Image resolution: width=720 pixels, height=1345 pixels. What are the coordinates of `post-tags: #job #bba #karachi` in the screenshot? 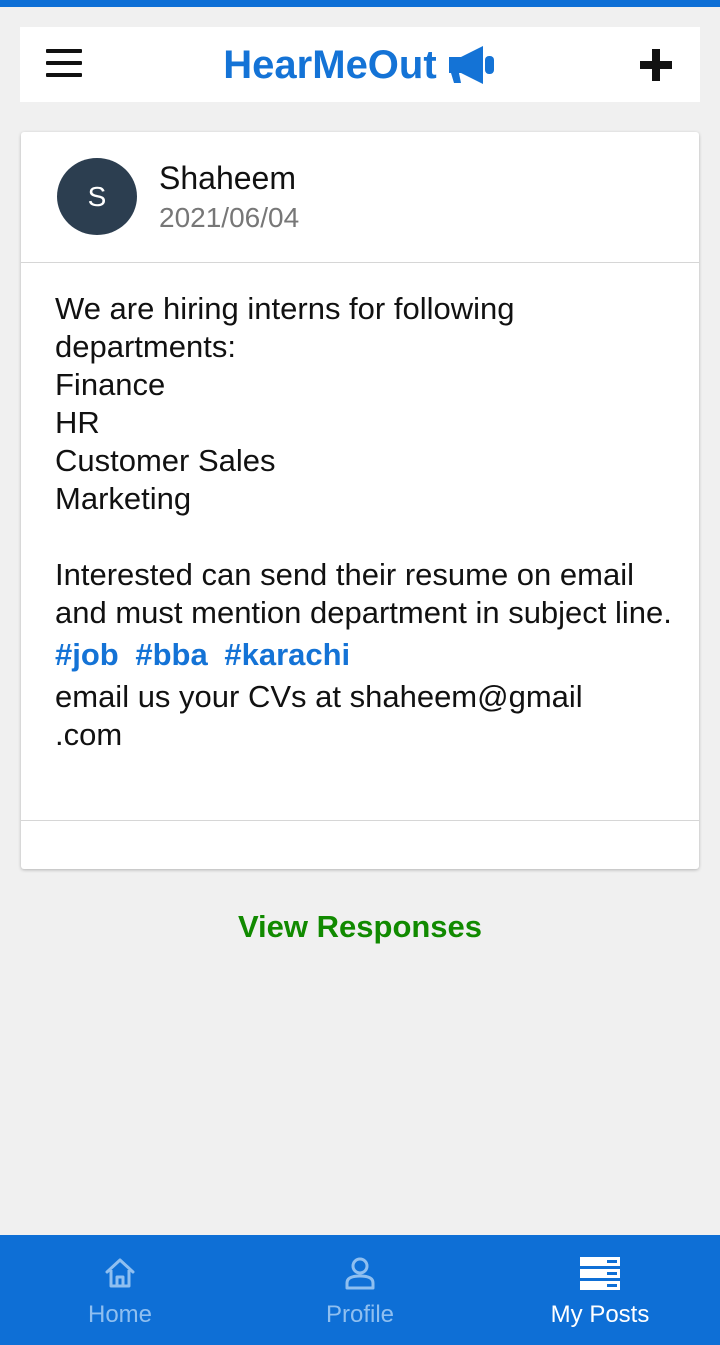 It's located at (365, 655).